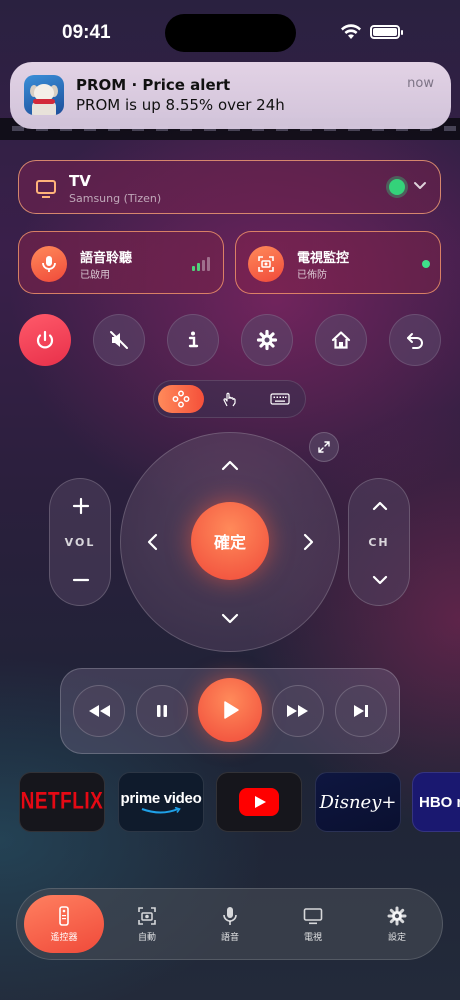  I want to click on netflix-logo: NETFLIX, so click(62, 801).